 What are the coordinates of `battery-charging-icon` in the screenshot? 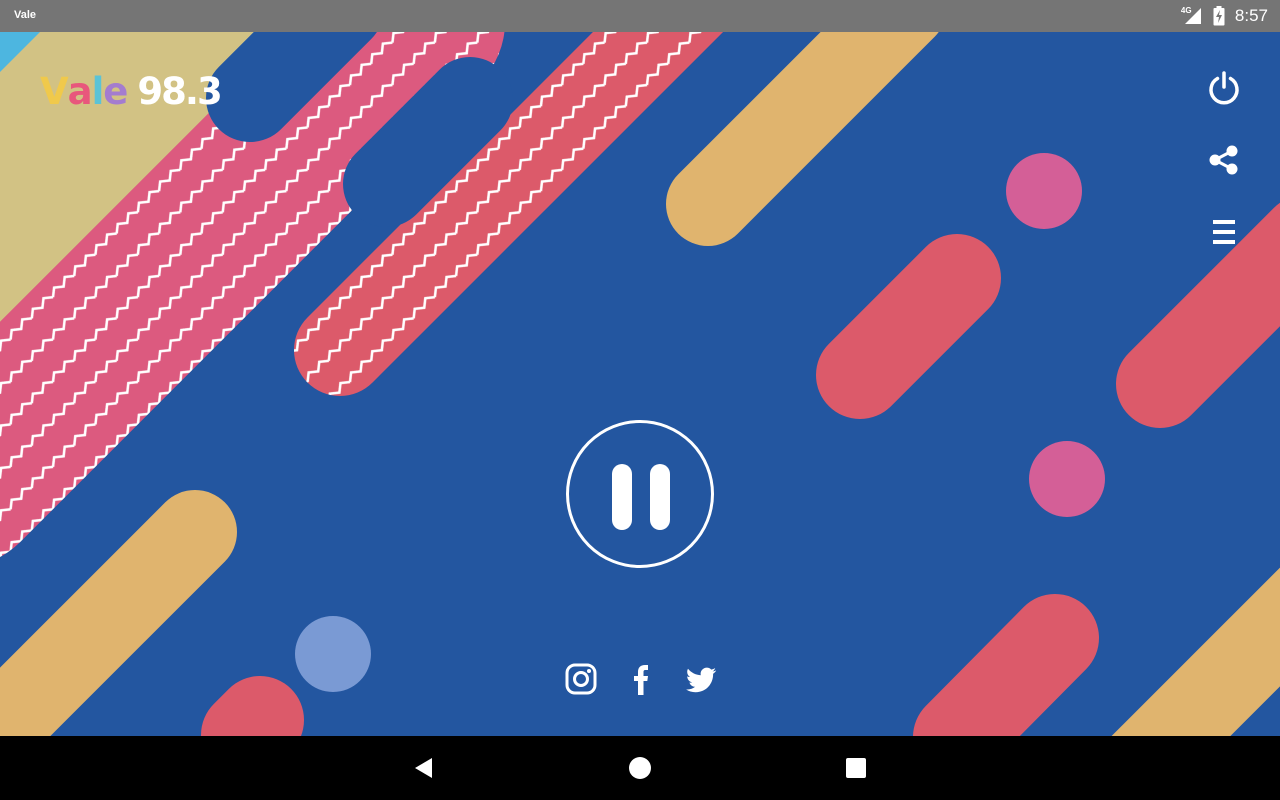 It's located at (1219, 16).